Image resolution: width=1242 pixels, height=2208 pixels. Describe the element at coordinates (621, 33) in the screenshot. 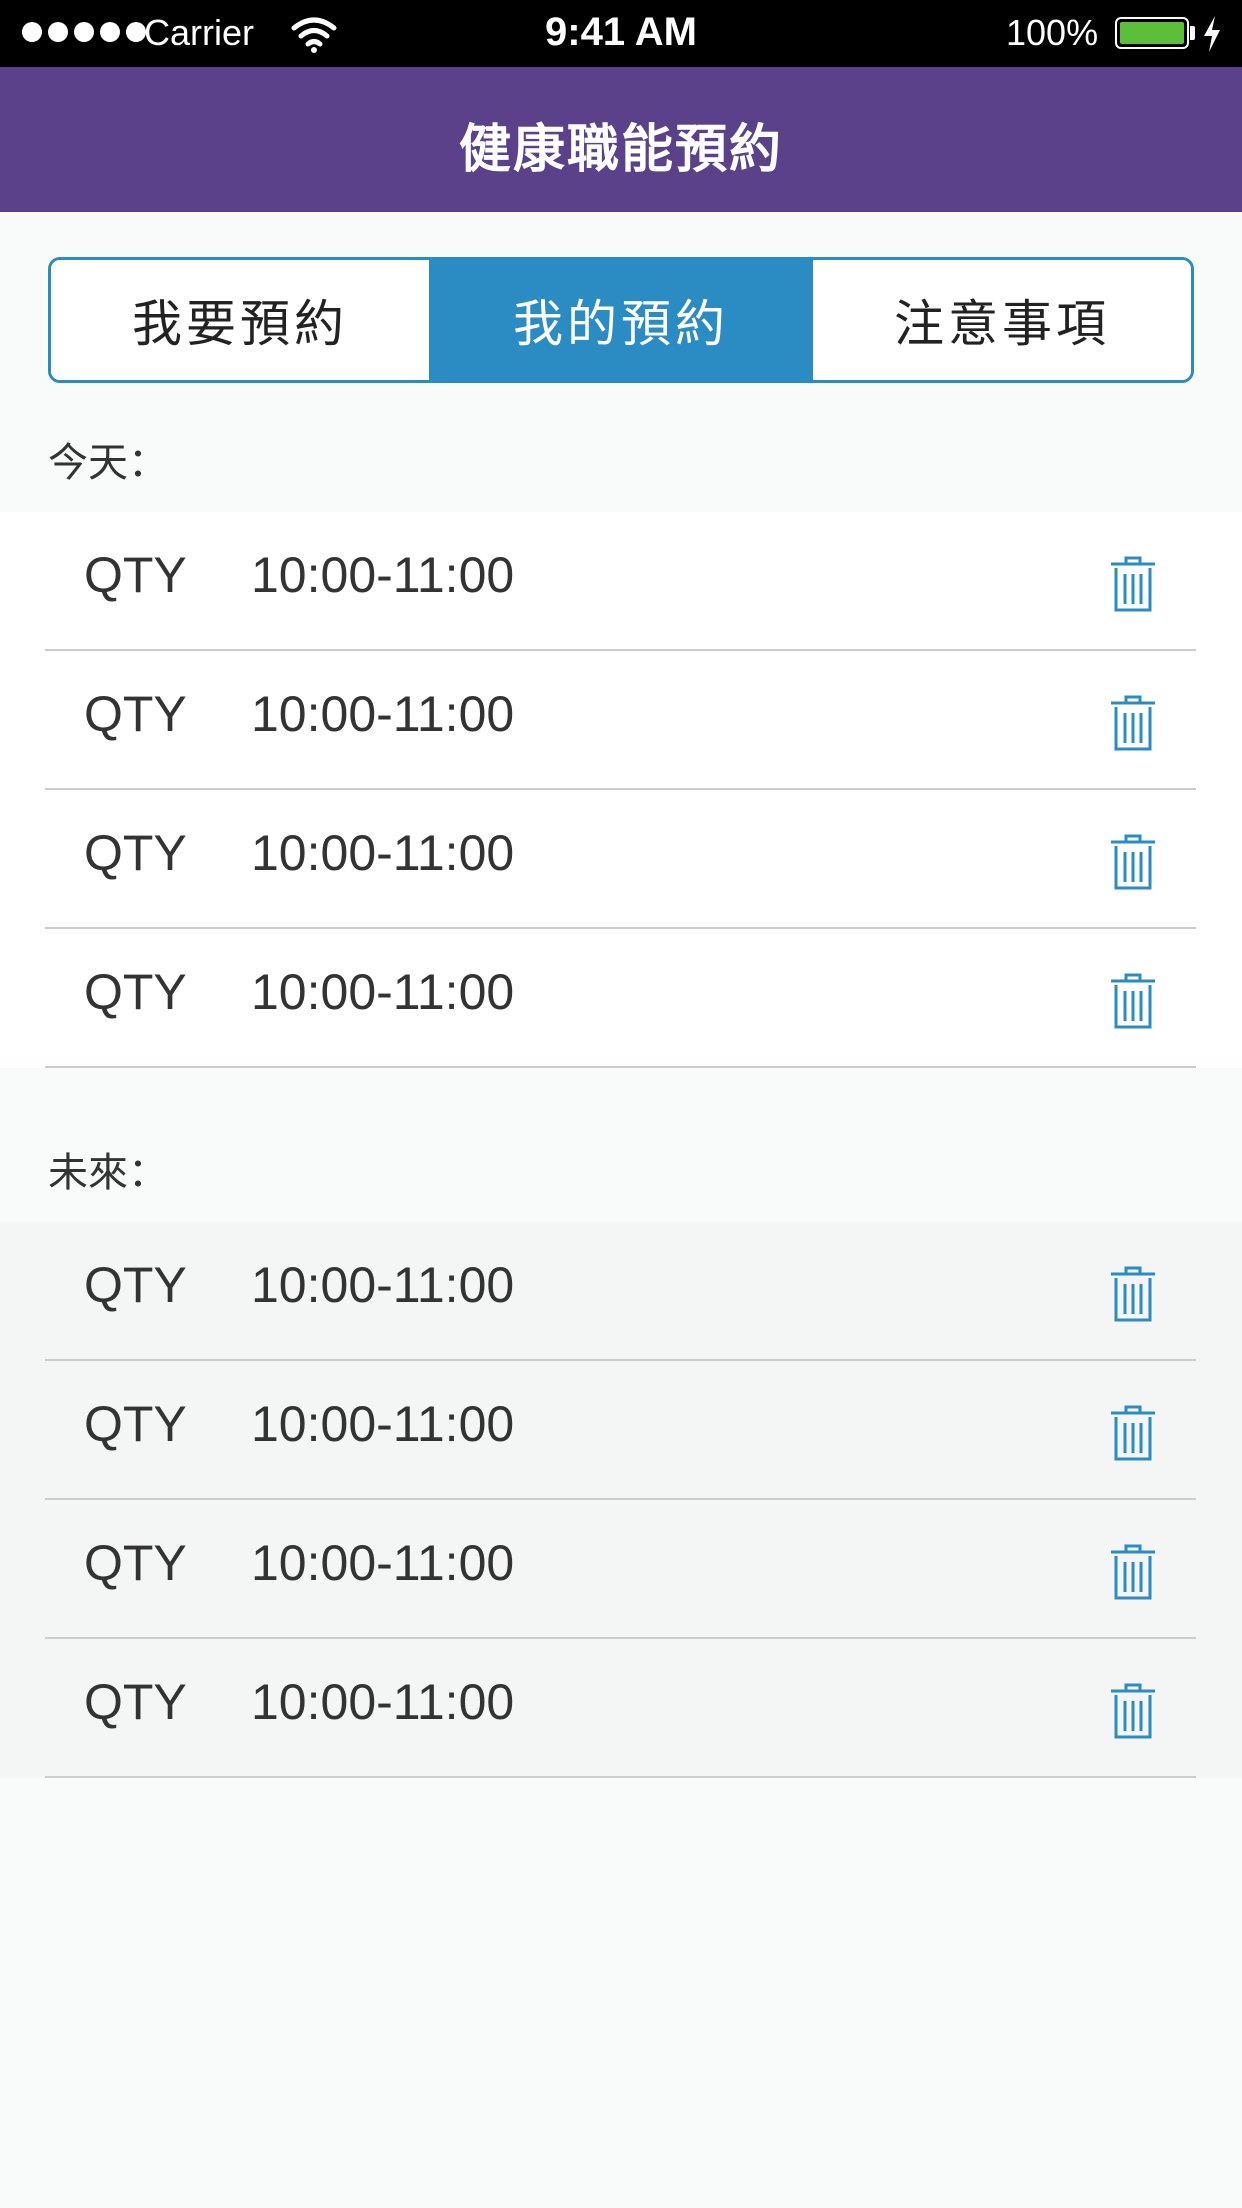

I see `status-bar: Carrier 9:41 AM 100%` at that location.